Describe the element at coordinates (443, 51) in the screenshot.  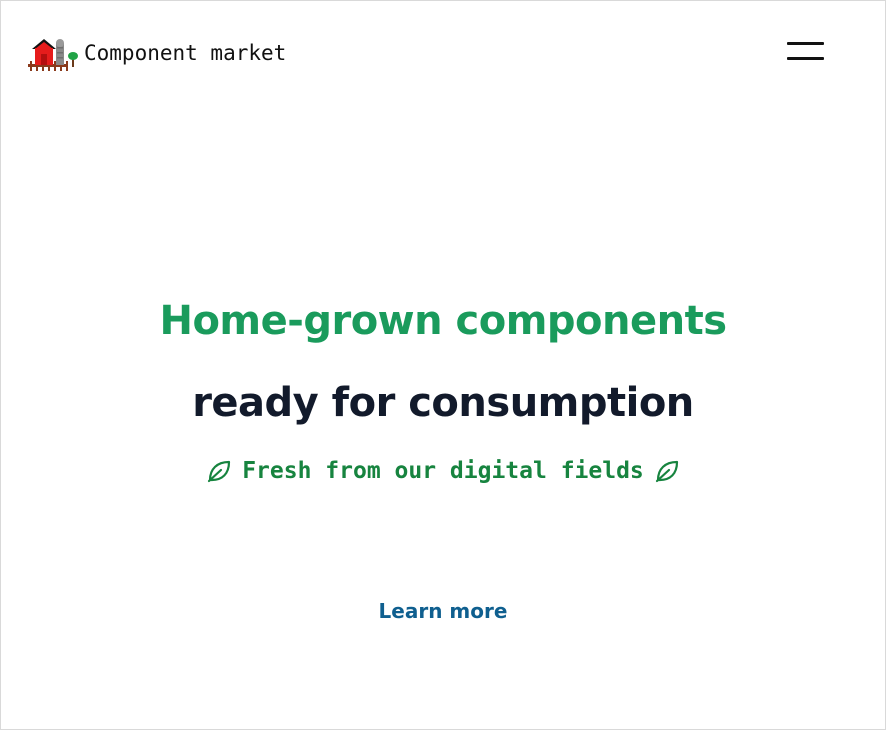
I see `site-header: Component market` at that location.